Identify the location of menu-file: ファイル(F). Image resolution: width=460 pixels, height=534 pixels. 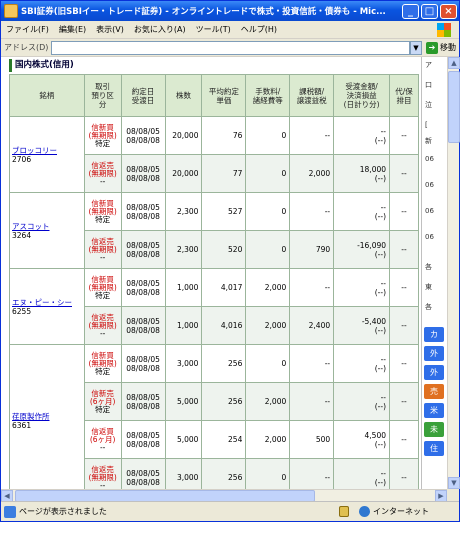
(27, 29).